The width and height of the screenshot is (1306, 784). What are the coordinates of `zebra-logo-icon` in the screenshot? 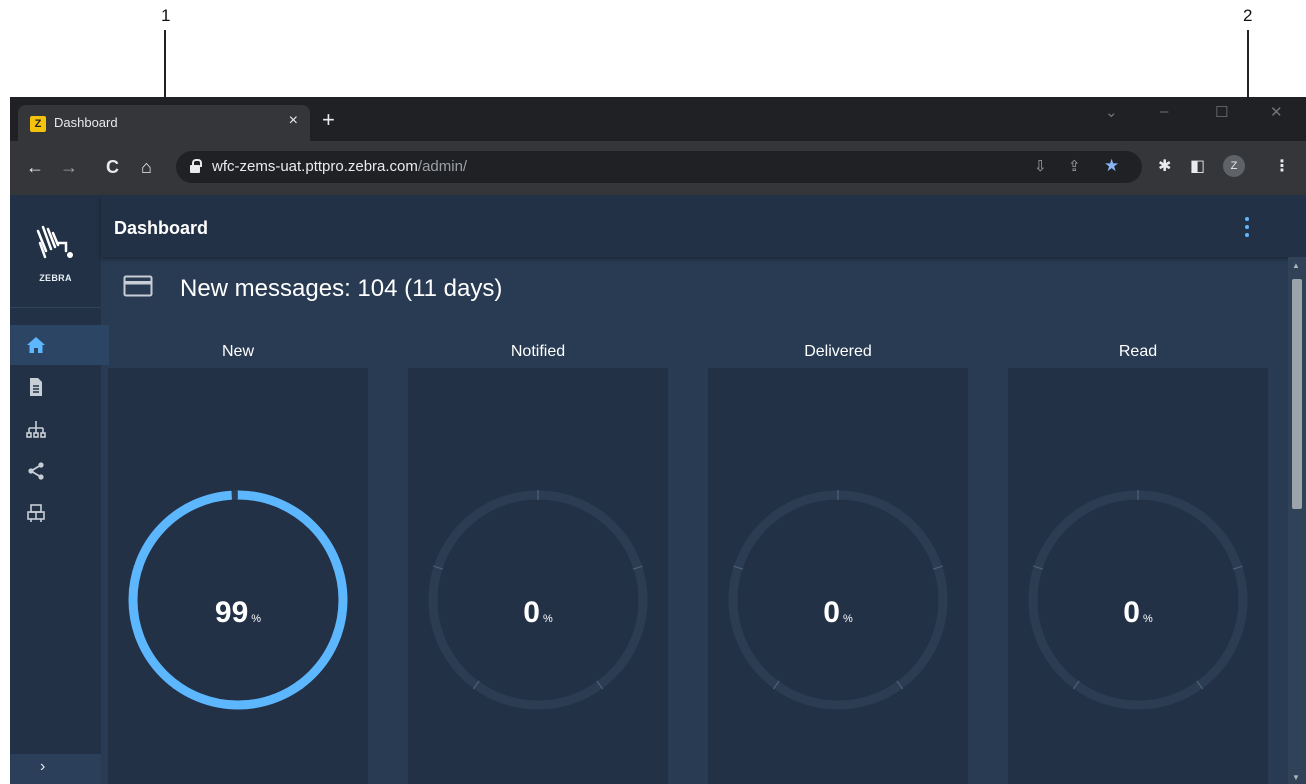 It's located at (54, 242).